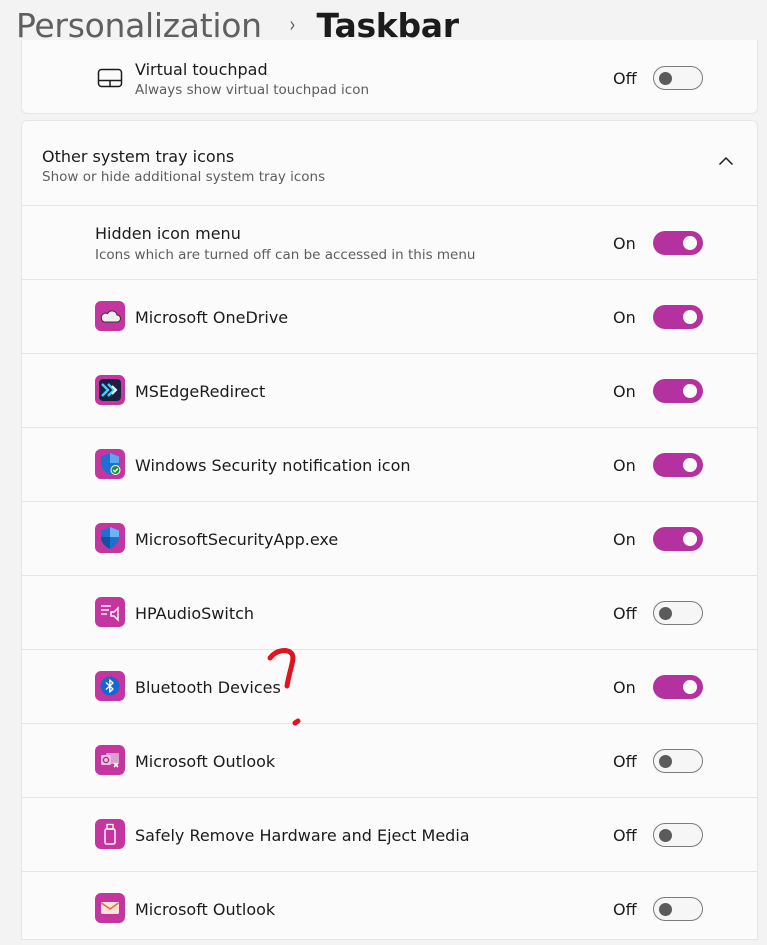  What do you see at coordinates (110, 538) in the screenshot?
I see `security-shield-icon` at bounding box center [110, 538].